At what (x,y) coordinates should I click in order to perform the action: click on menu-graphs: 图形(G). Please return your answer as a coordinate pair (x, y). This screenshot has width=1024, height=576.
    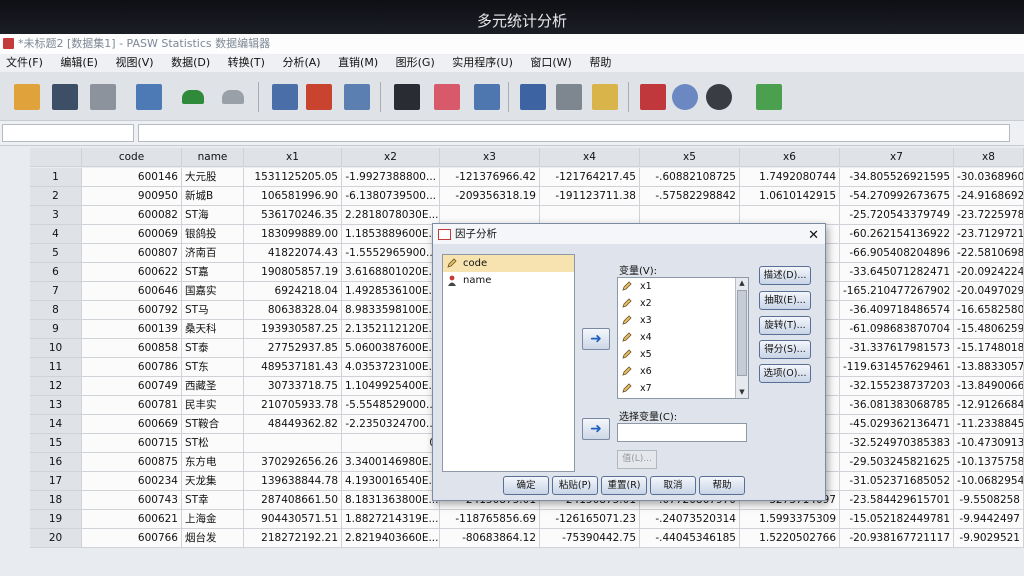
    Looking at the image, I should click on (415, 63).